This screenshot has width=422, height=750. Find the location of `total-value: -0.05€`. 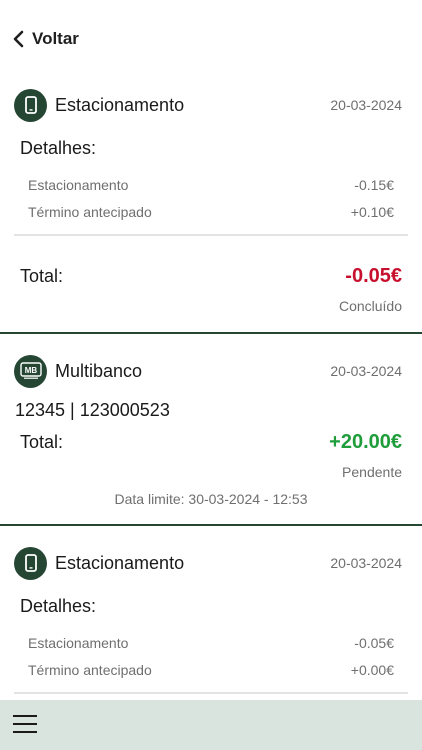

total-value: -0.05€ is located at coordinates (373, 276).